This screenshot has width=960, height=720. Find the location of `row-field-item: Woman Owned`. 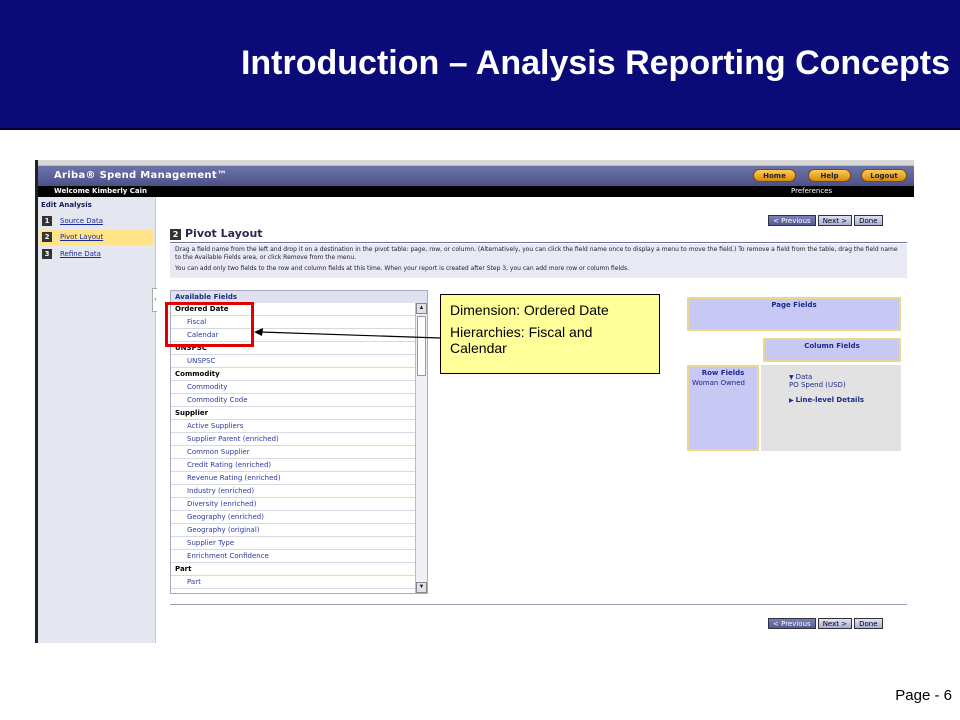

row-field-item: Woman Owned is located at coordinates (723, 383).